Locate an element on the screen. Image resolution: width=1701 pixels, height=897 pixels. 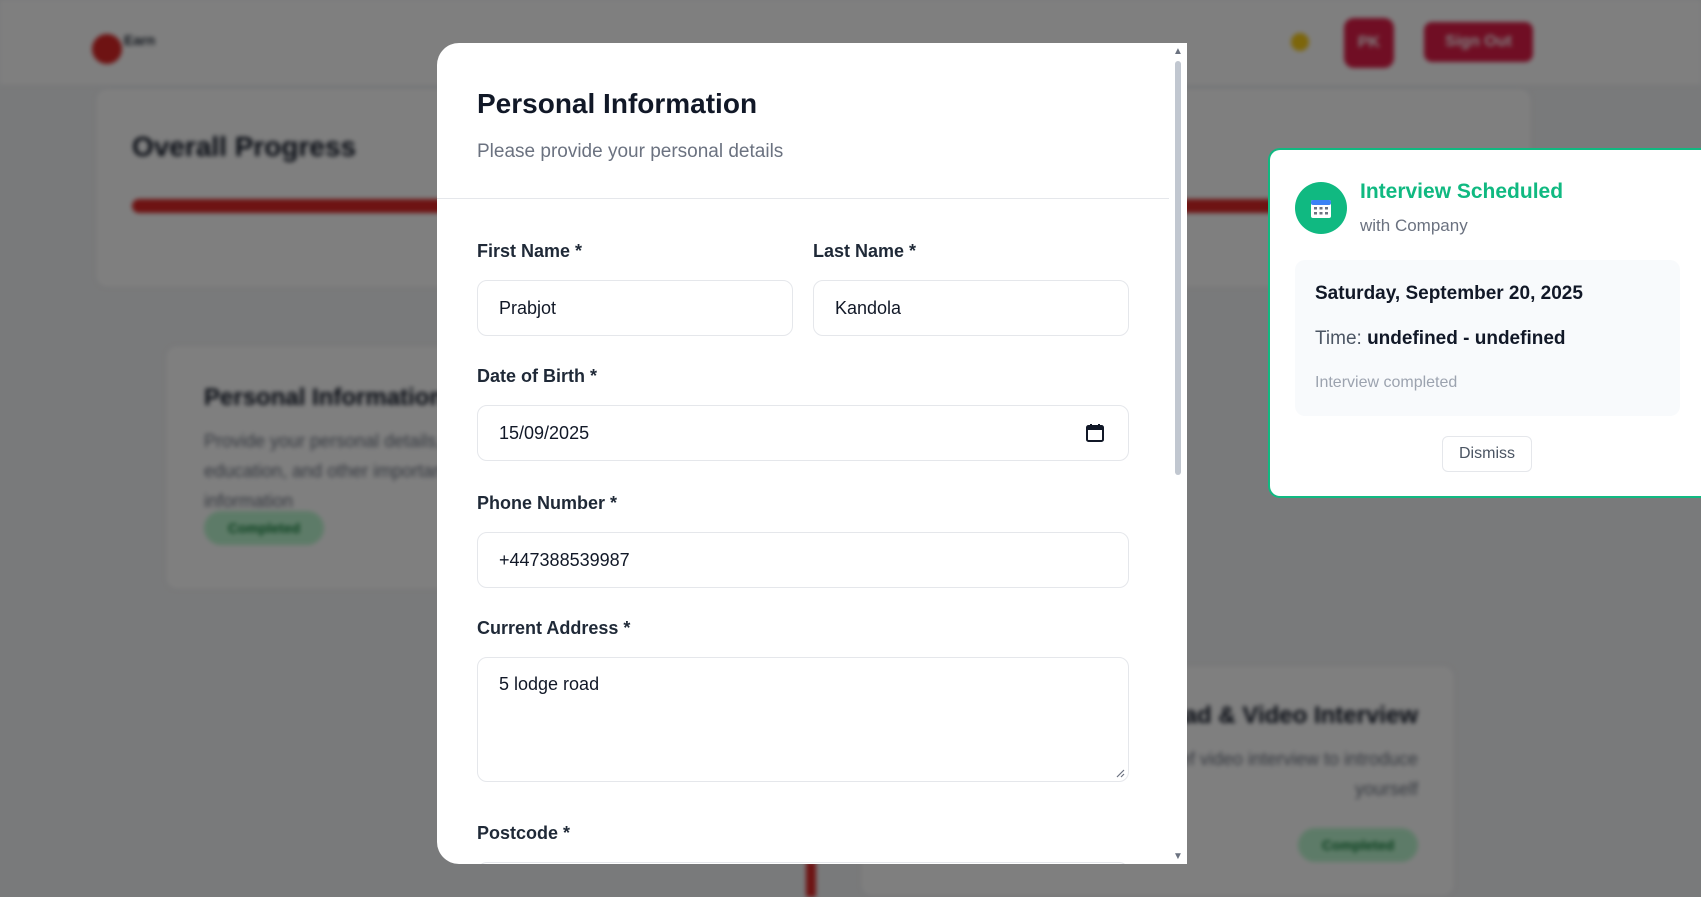
modal-subtitle: Please provide your personal details is located at coordinates (630, 151).